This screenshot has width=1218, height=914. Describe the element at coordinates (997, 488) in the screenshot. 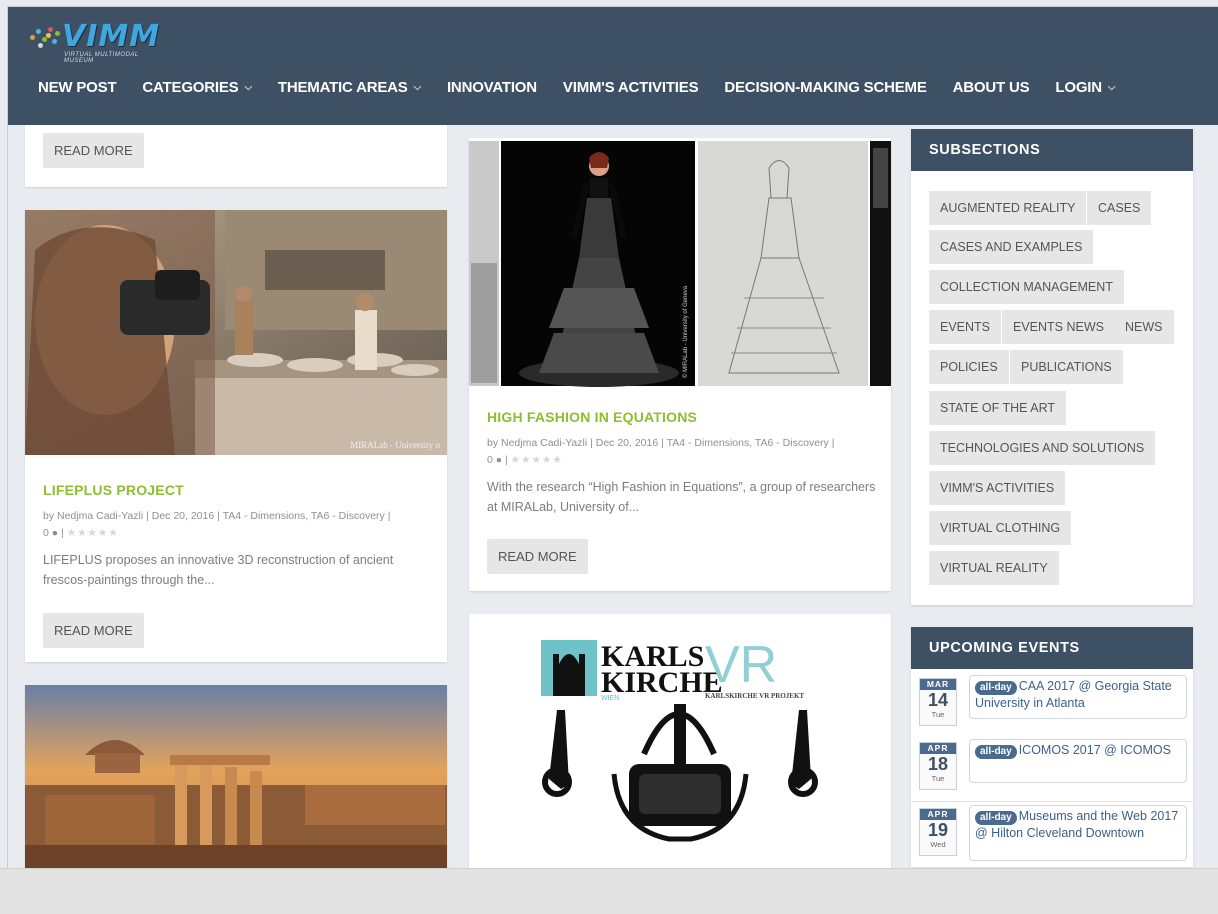

I see `tag-vimms-activities: VIMM'S ACTIVITIES` at that location.